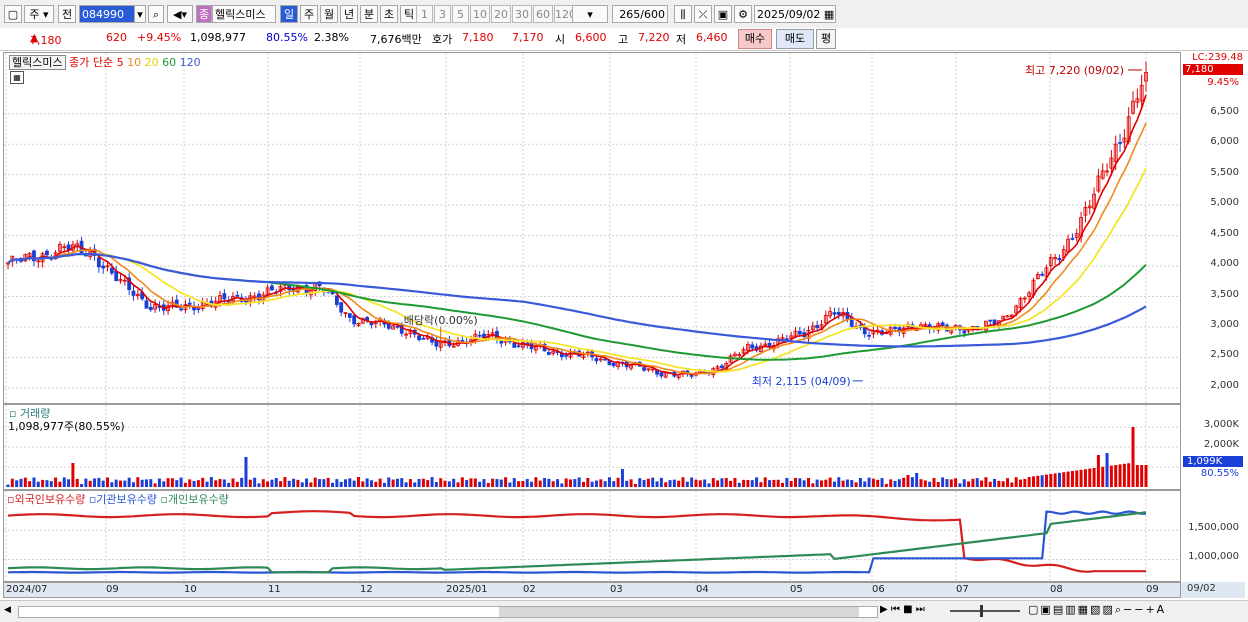 This screenshot has width=1248, height=622. I want to click on scroll-thumb, so click(679, 612).